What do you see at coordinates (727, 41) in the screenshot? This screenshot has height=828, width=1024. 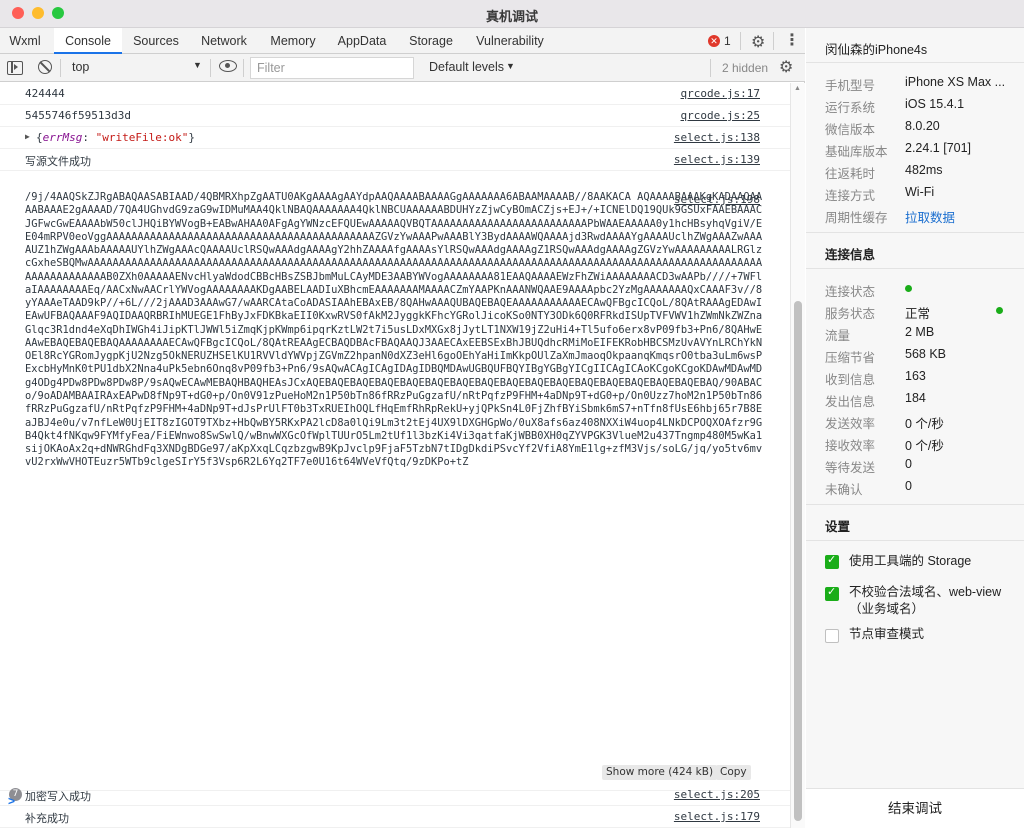 I see `error-count: 1` at bounding box center [727, 41].